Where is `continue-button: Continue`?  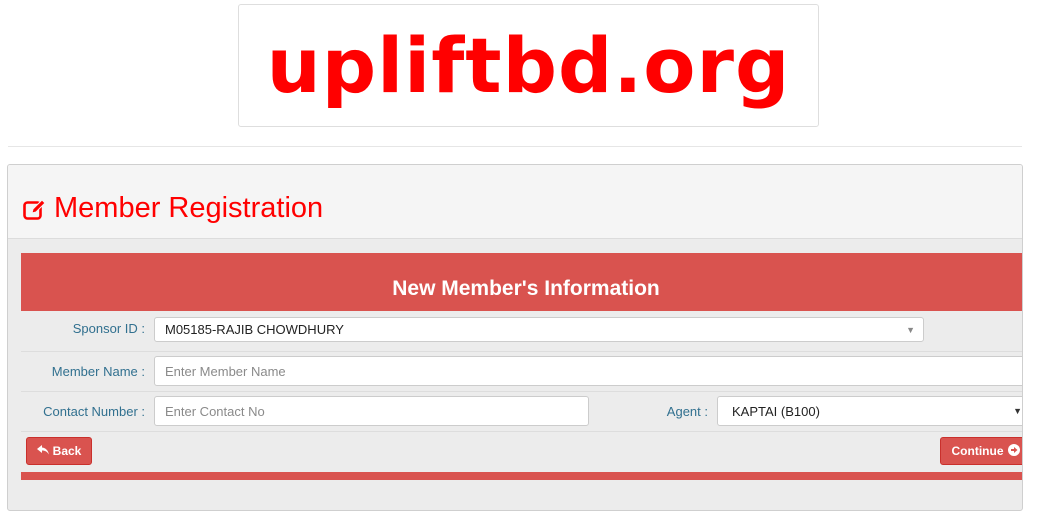 continue-button: Continue is located at coordinates (981, 451).